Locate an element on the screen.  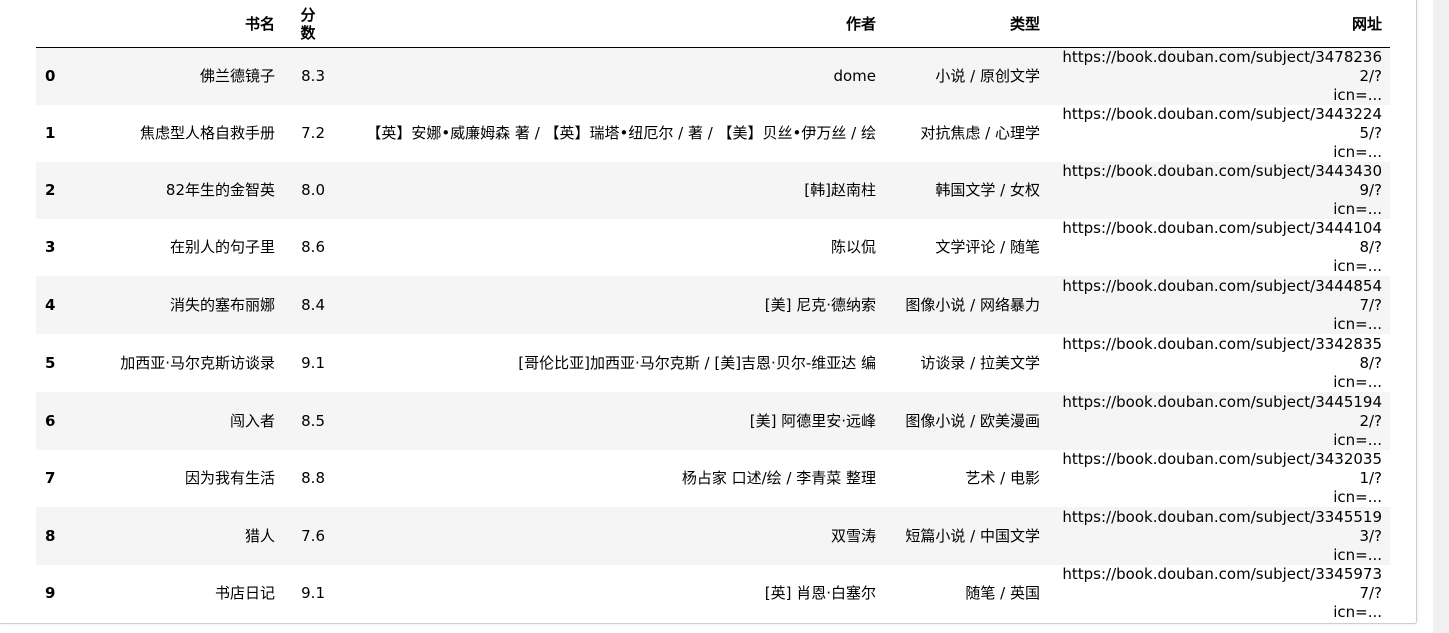
author-cell: 双雪涛 is located at coordinates (853, 535).